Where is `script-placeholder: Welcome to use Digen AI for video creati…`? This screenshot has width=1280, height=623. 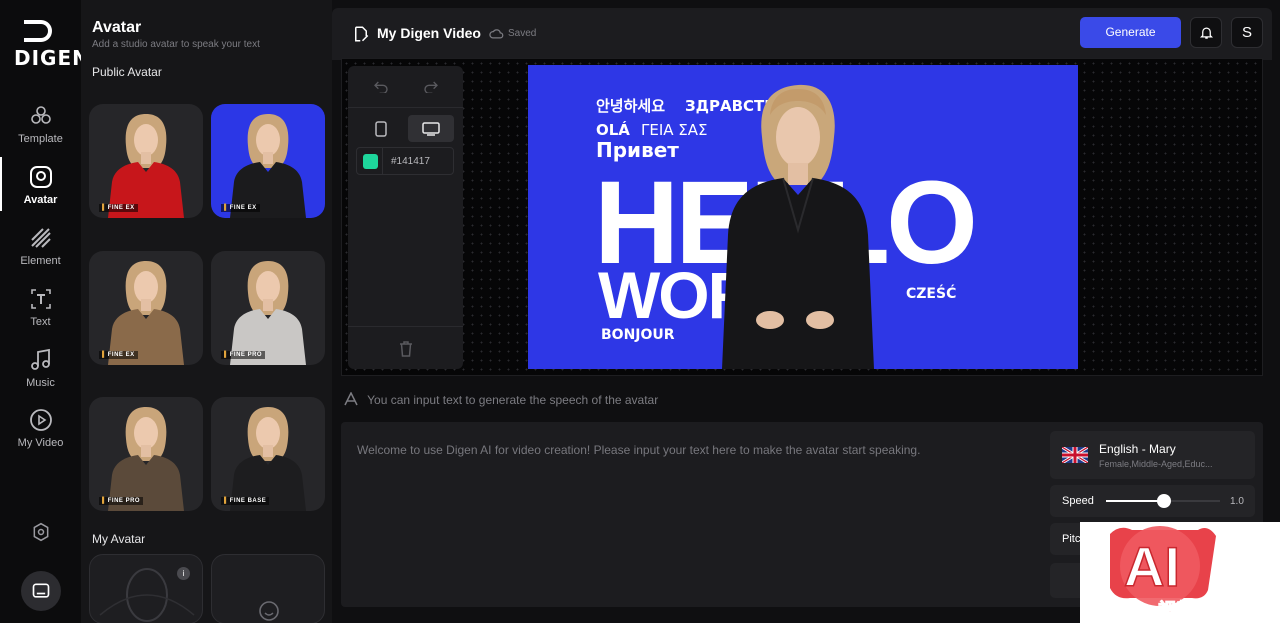
script-placeholder: Welcome to use Digen AI for video creati… is located at coordinates (638, 450).